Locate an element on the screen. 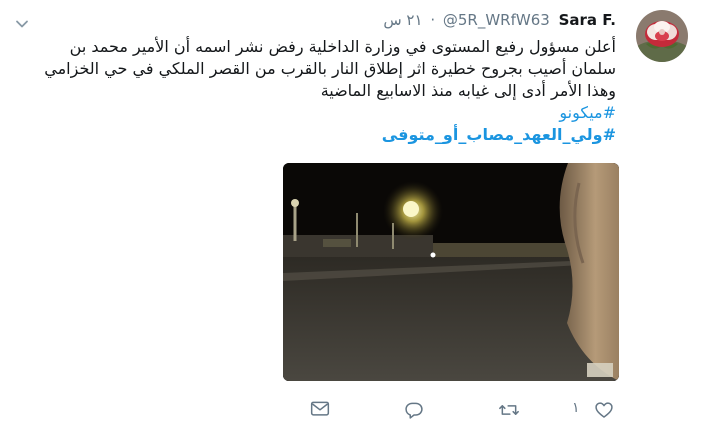 This screenshot has width=704, height=424. direct-message-button is located at coordinates (320, 411).